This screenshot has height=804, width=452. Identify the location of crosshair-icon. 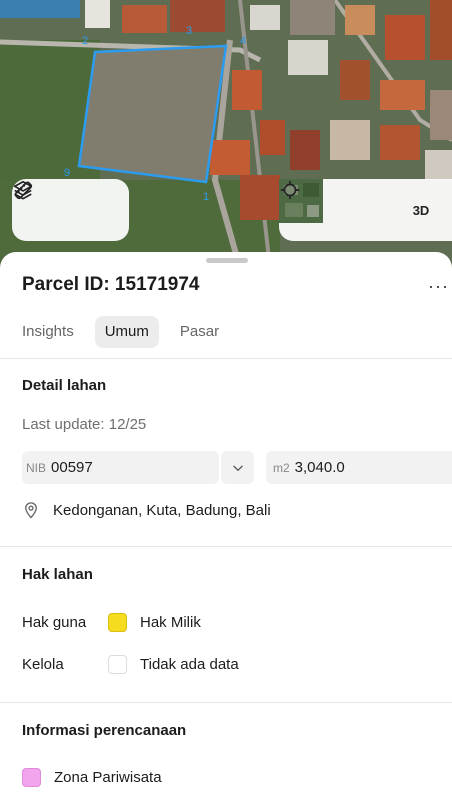
(290, 190).